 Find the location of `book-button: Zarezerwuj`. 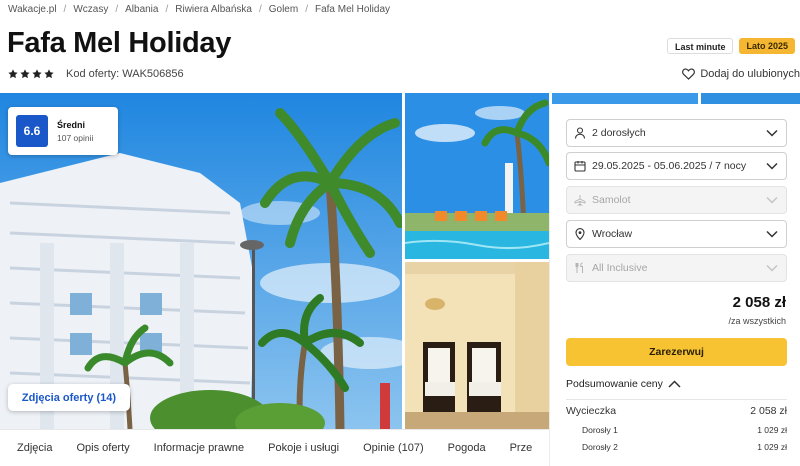

book-button: Zarezerwuj is located at coordinates (676, 352).